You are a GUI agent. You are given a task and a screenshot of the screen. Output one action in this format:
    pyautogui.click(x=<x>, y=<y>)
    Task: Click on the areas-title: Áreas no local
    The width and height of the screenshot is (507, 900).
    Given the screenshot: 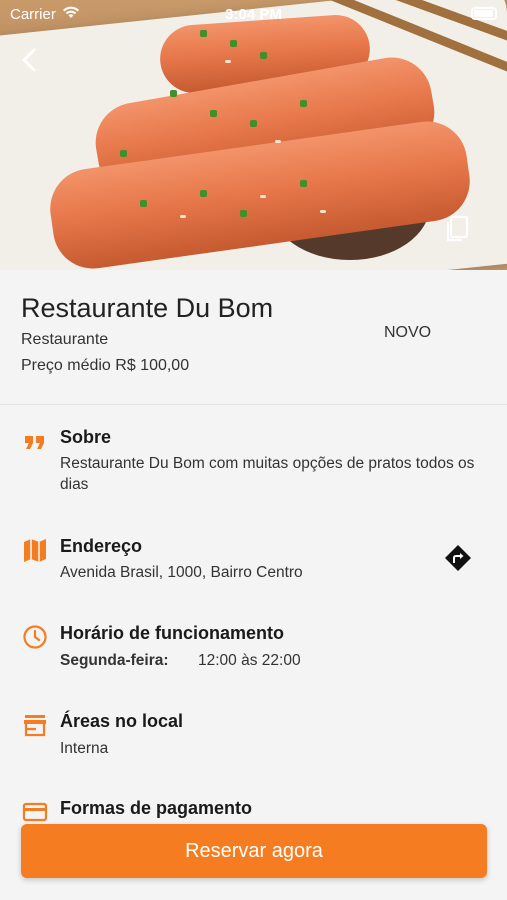 What is the action you would take?
    pyautogui.click(x=122, y=721)
    